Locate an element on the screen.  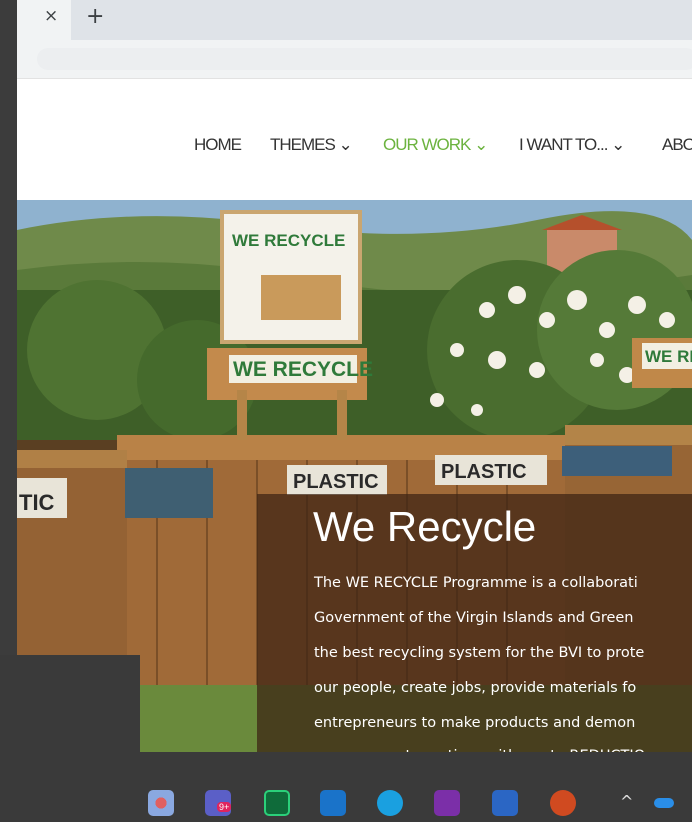
sign-we-re: WE RE is located at coordinates (668, 356).